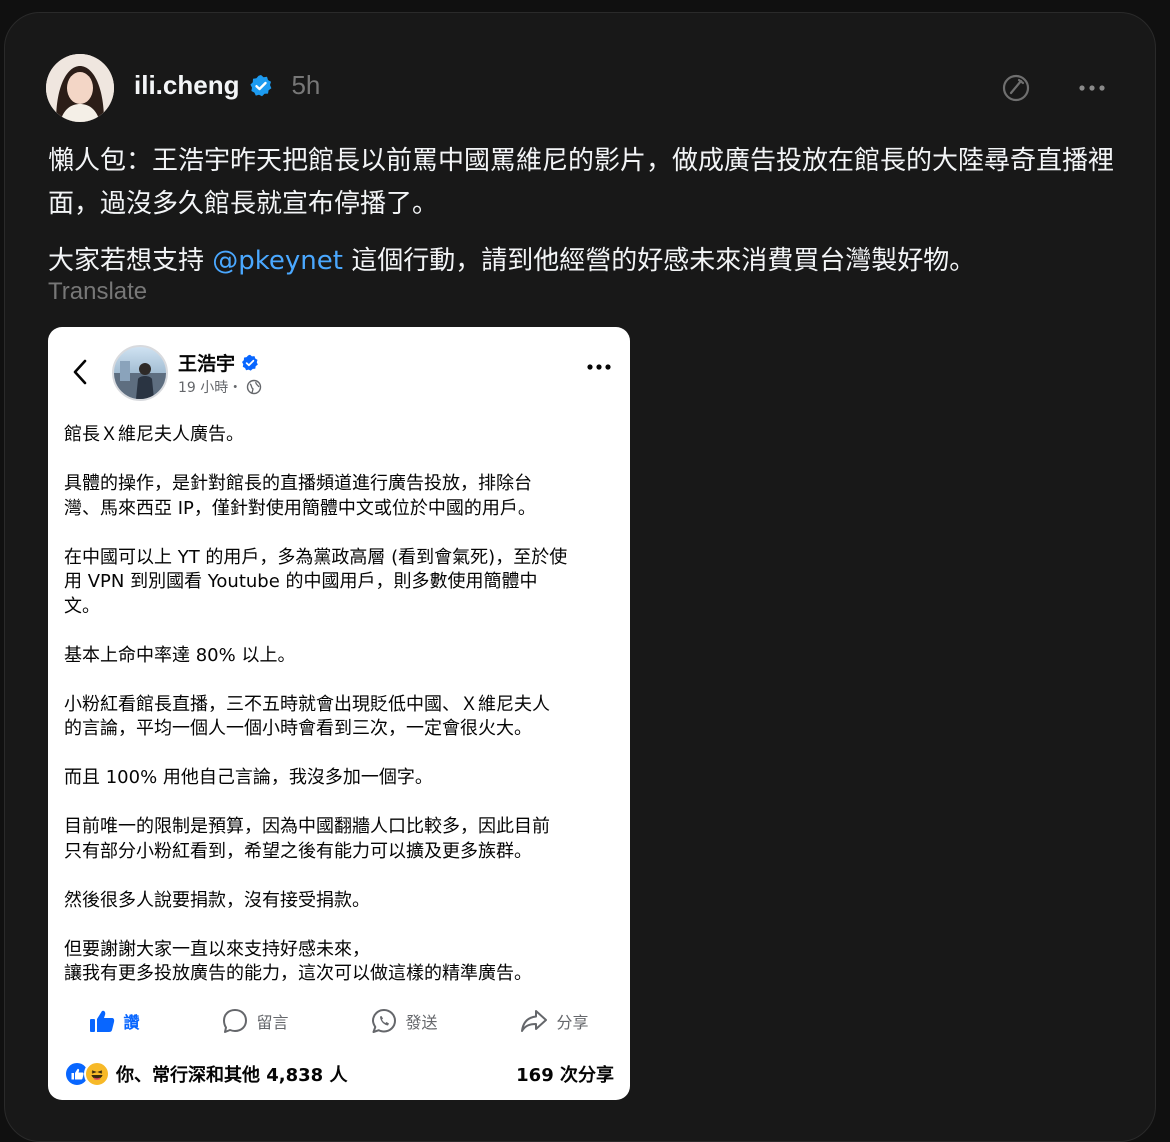  Describe the element at coordinates (272, 1022) in the screenshot. I see `comment-label: 留言` at that location.